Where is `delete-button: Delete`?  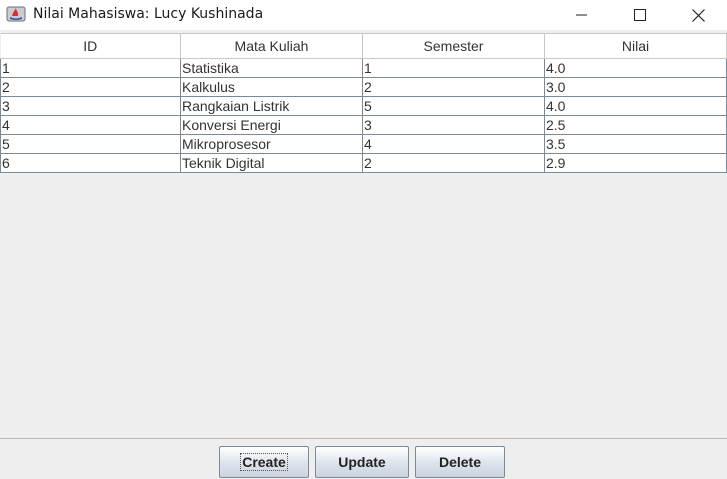
delete-button: Delete is located at coordinates (460, 462).